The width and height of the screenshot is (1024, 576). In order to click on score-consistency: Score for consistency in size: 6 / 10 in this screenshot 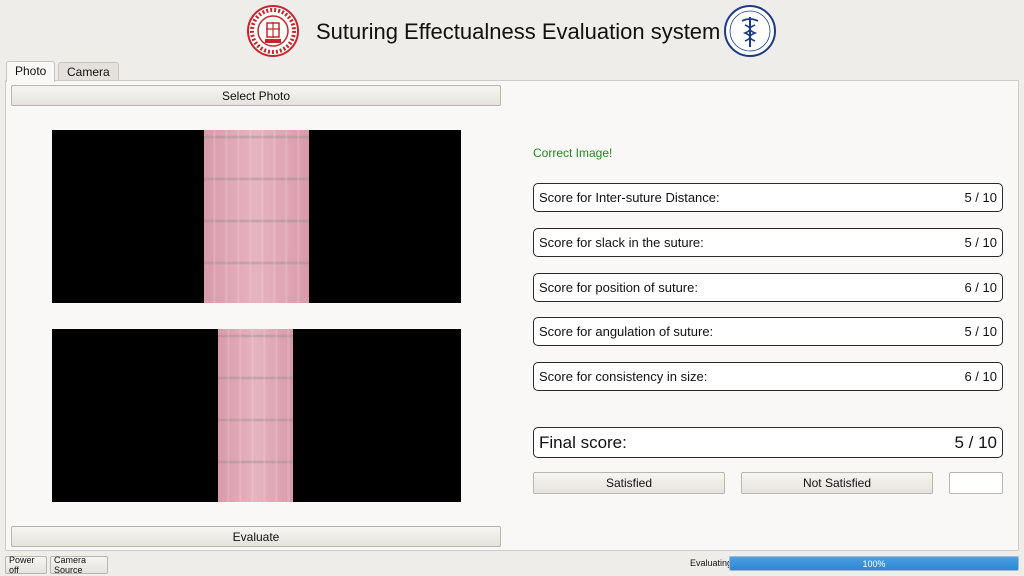, I will do `click(768, 376)`.